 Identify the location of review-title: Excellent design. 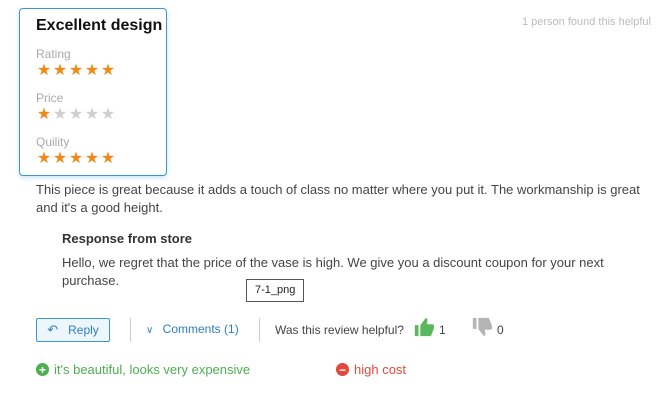
(99, 25).